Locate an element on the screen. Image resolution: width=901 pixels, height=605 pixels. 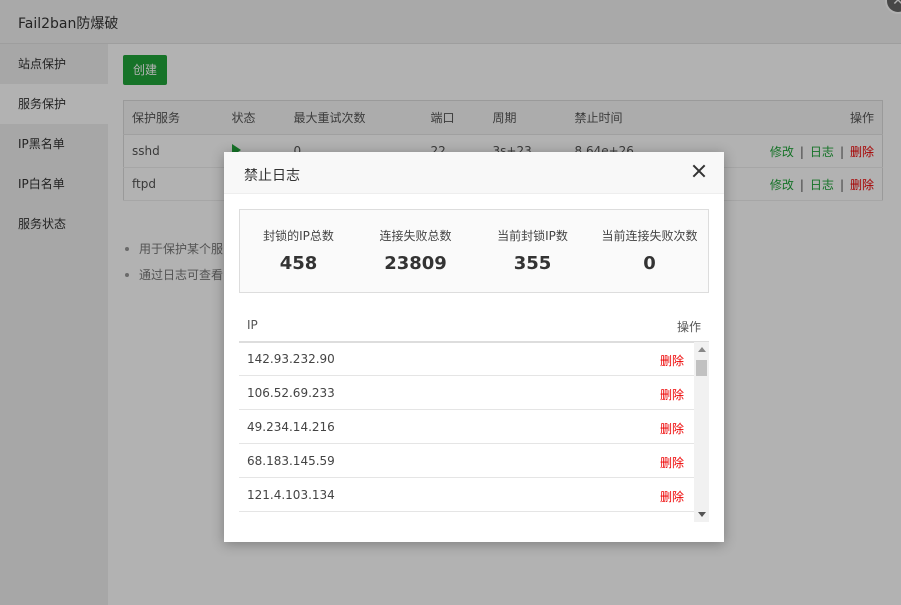
modal-title: 禁止日志 is located at coordinates (272, 176).